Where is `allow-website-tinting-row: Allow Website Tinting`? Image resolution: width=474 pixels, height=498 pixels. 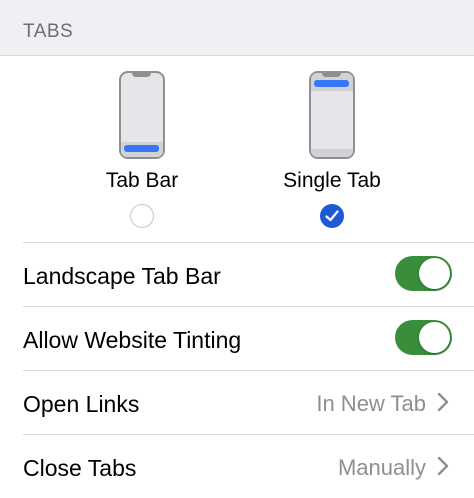
allow-website-tinting-row: Allow Website Tinting is located at coordinates (237, 338).